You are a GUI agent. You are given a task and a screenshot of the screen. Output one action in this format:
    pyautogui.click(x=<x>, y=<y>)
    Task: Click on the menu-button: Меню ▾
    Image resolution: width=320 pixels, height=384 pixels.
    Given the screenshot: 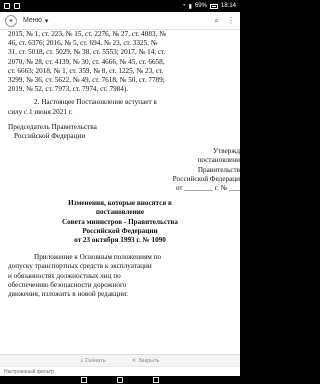 What is the action you would take?
    pyautogui.click(x=35, y=21)
    